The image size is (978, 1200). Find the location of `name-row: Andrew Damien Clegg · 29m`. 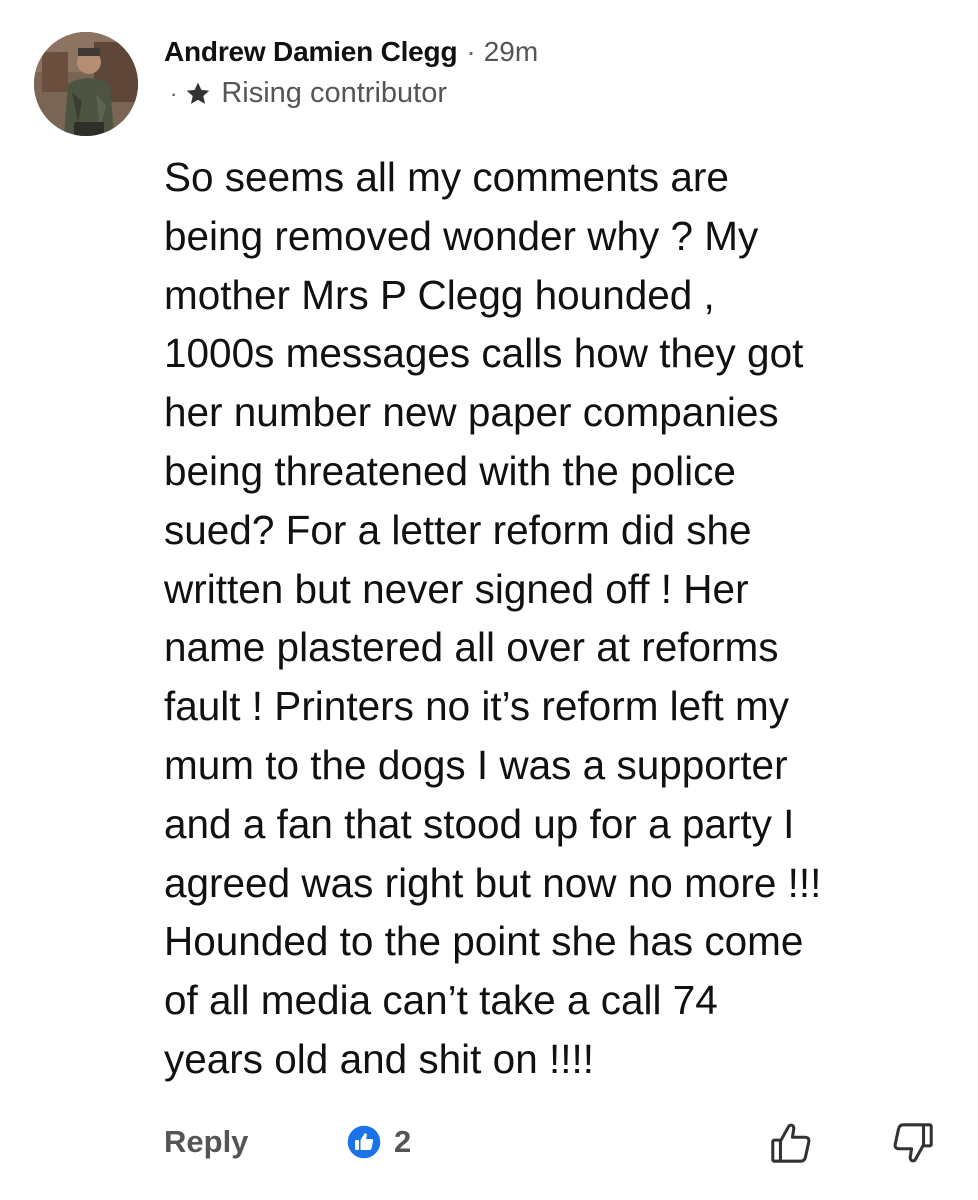

name-row: Andrew Damien Clegg · 29m is located at coordinates (351, 52).